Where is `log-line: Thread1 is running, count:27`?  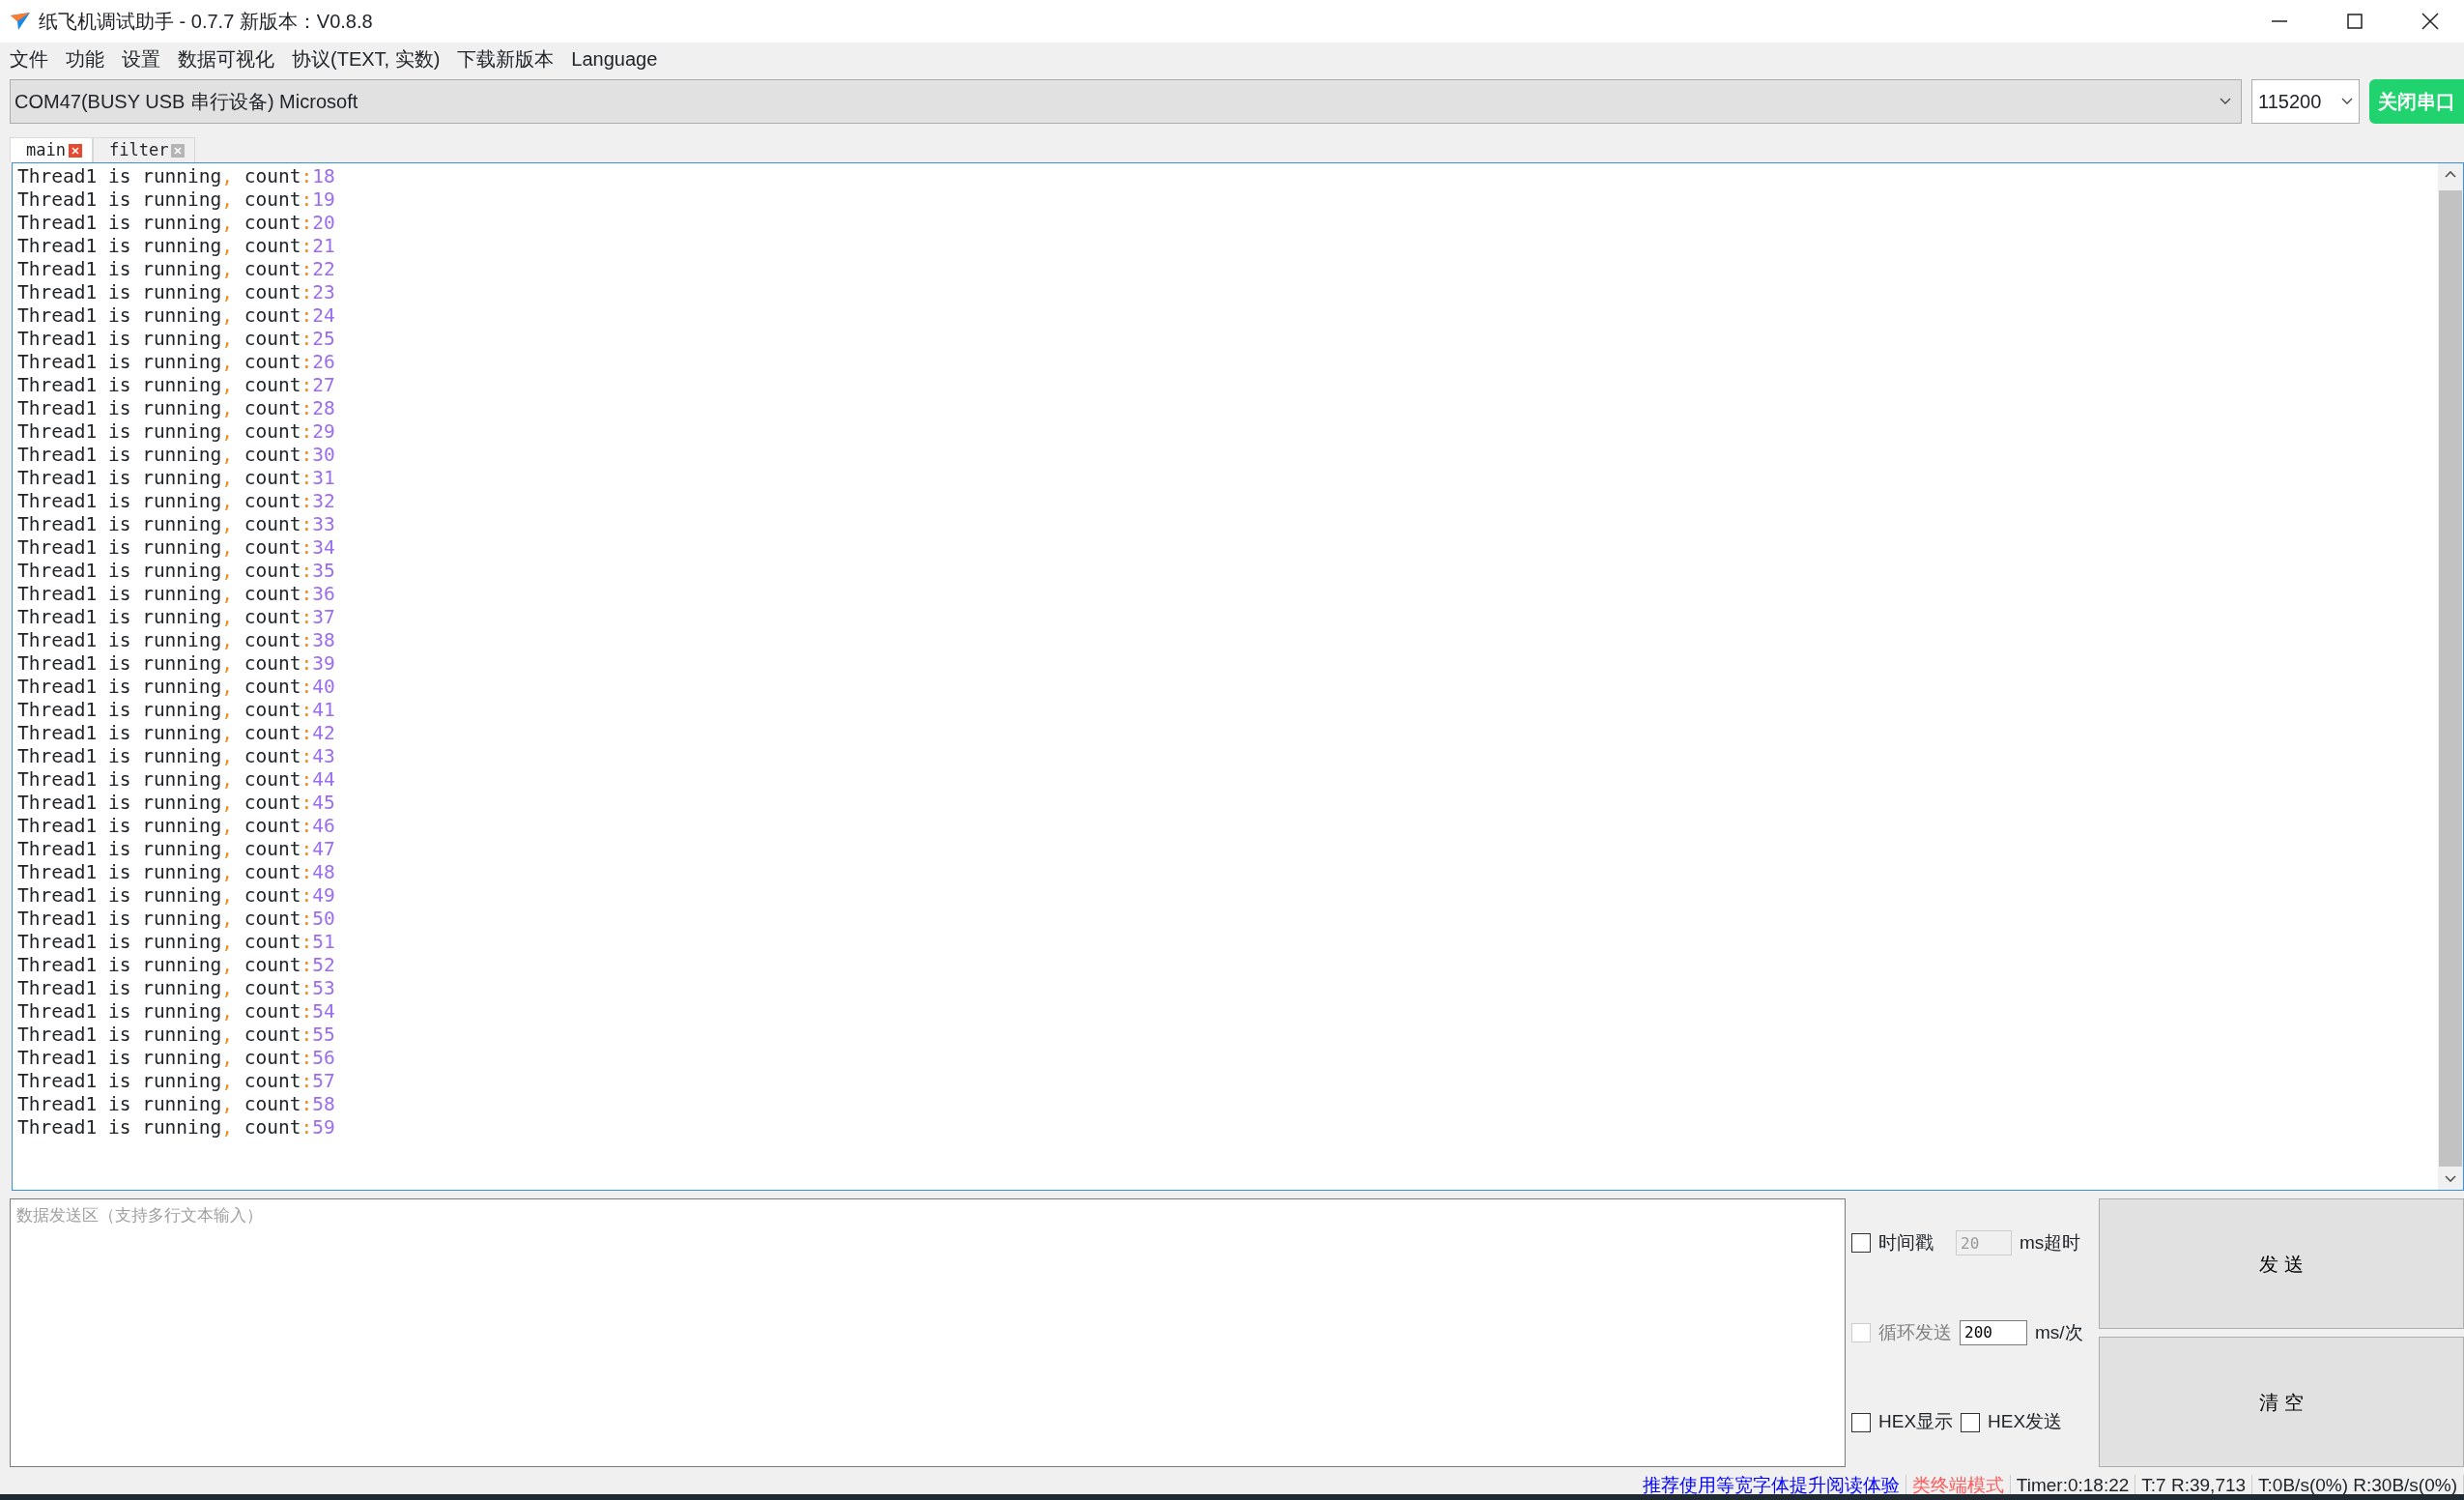 log-line: Thread1 is running, count:27 is located at coordinates (176, 385).